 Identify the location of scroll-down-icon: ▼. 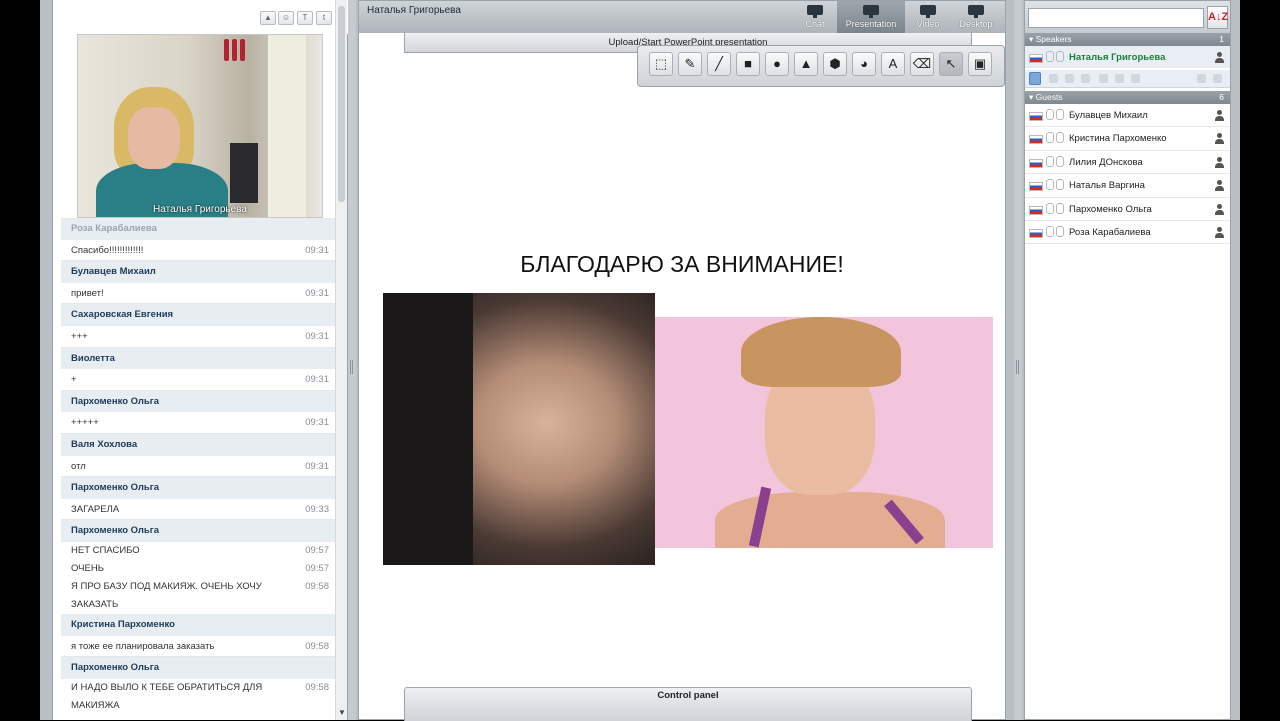
(342, 713).